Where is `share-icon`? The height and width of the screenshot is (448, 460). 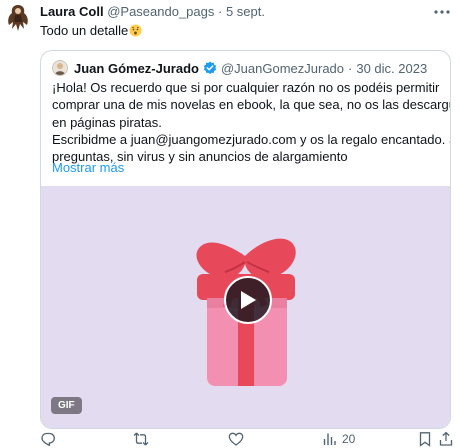 share-icon is located at coordinates (446, 438).